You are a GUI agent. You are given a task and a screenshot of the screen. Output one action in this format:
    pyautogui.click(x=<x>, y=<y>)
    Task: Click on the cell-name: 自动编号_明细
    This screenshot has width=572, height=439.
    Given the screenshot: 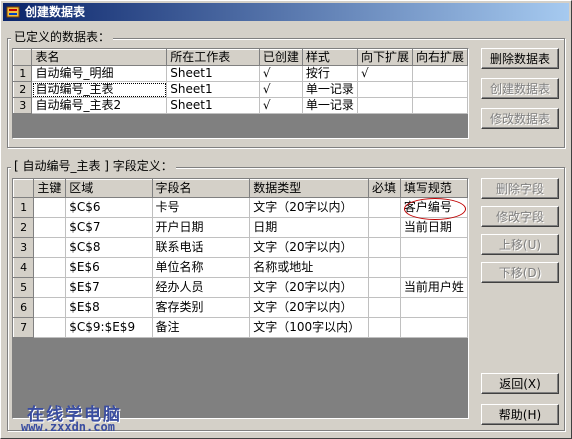 What is the action you would take?
    pyautogui.click(x=99, y=73)
    